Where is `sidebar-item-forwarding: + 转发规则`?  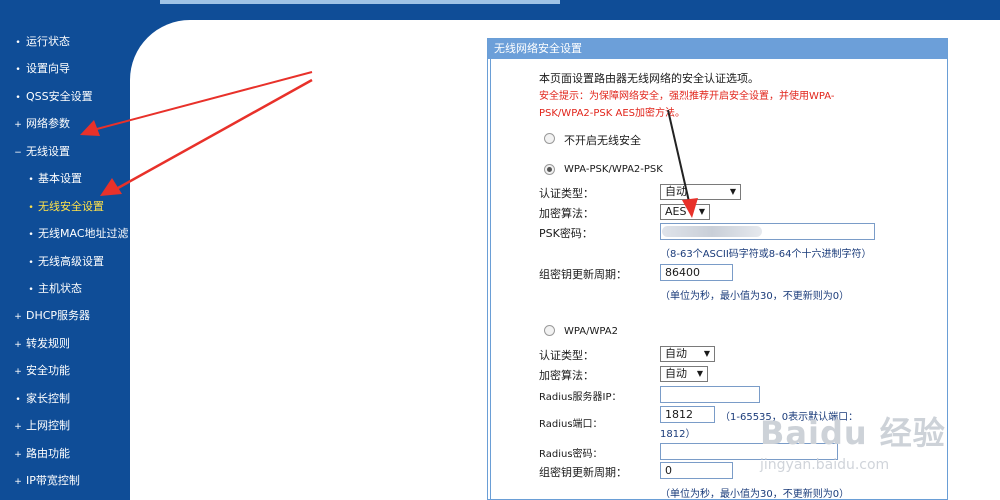
sidebar-item-forwarding: + 转发规则 is located at coordinates (41, 344).